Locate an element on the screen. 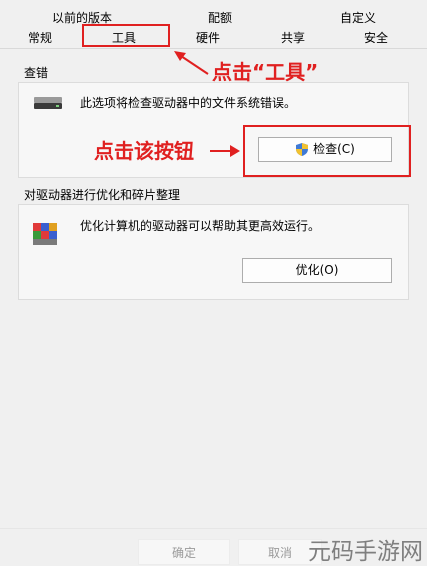 The height and width of the screenshot is (566, 427). tab-row-top: 以前的版本 配额 自定义 is located at coordinates (213, 19).